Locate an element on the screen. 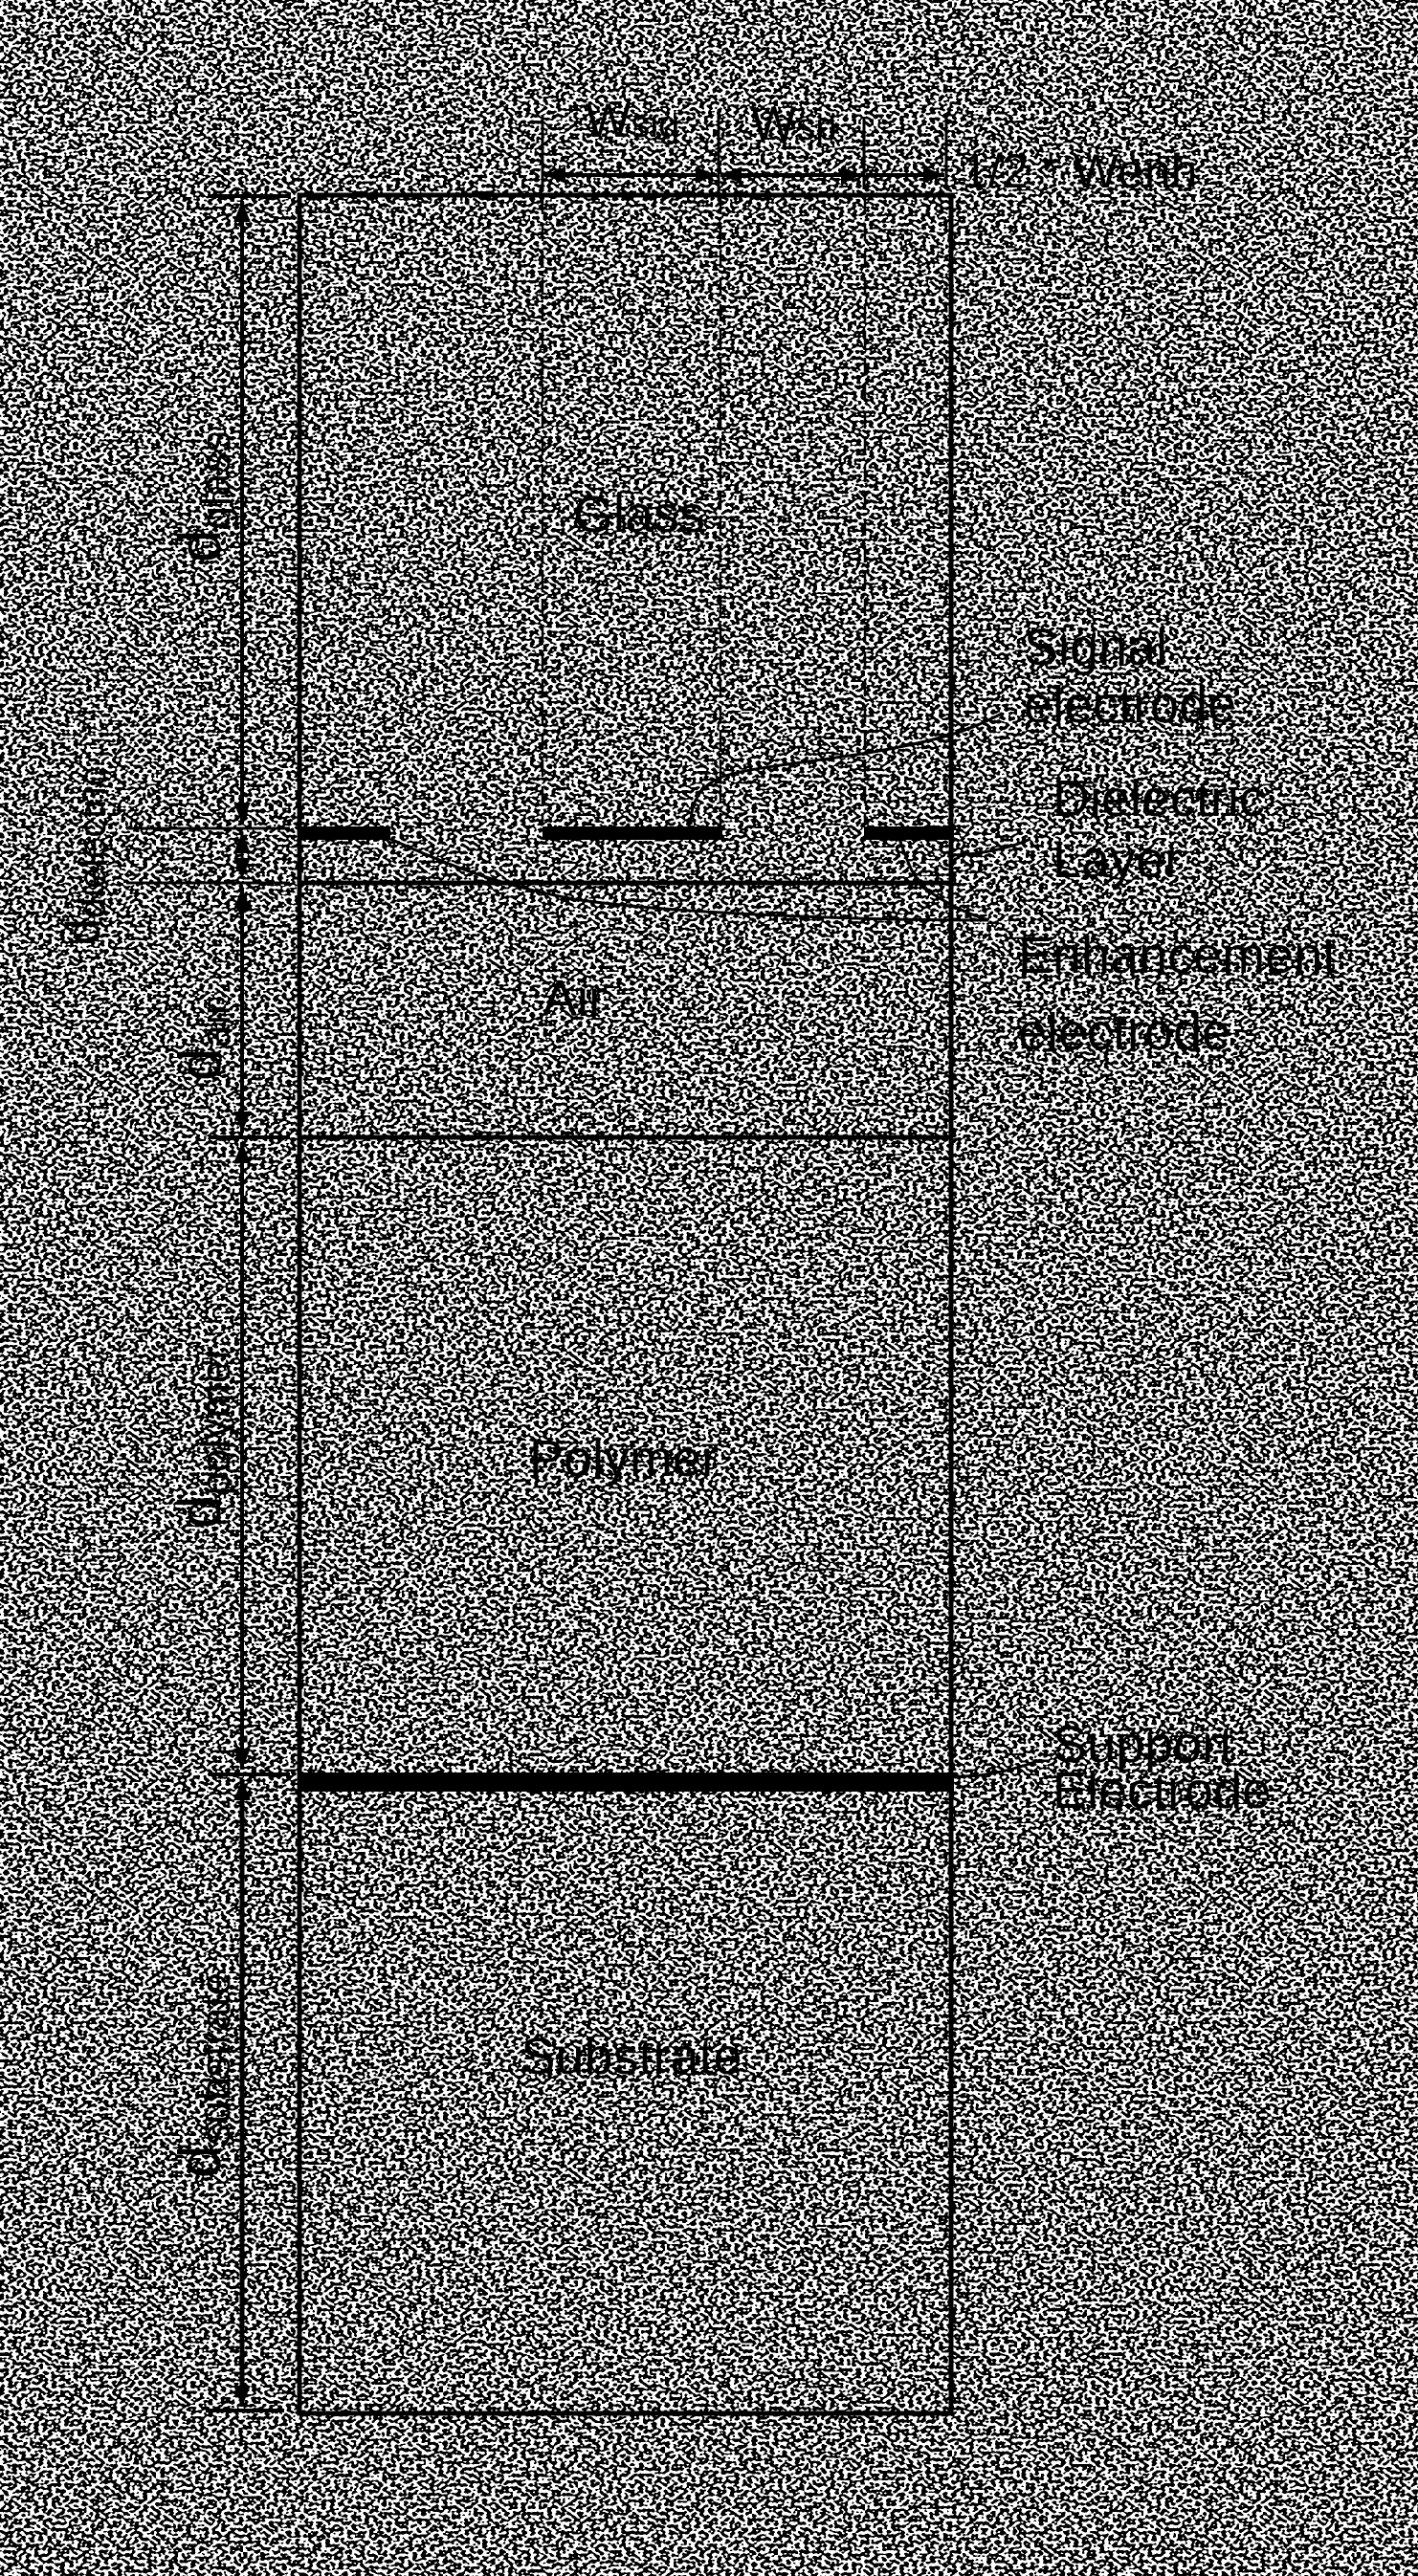 The width and height of the screenshot is (1418, 2576). d-substrate-label: dsubstrate is located at coordinates (203, 2075).